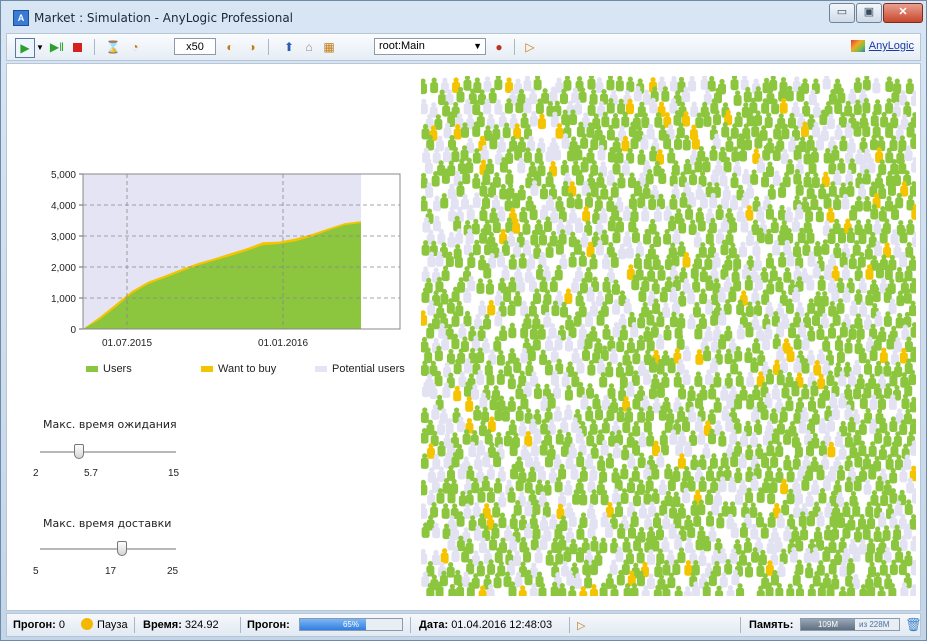 The height and width of the screenshot is (641, 927). Describe the element at coordinates (78, 451) in the screenshot. I see `wait-time-slider-thumb` at that location.